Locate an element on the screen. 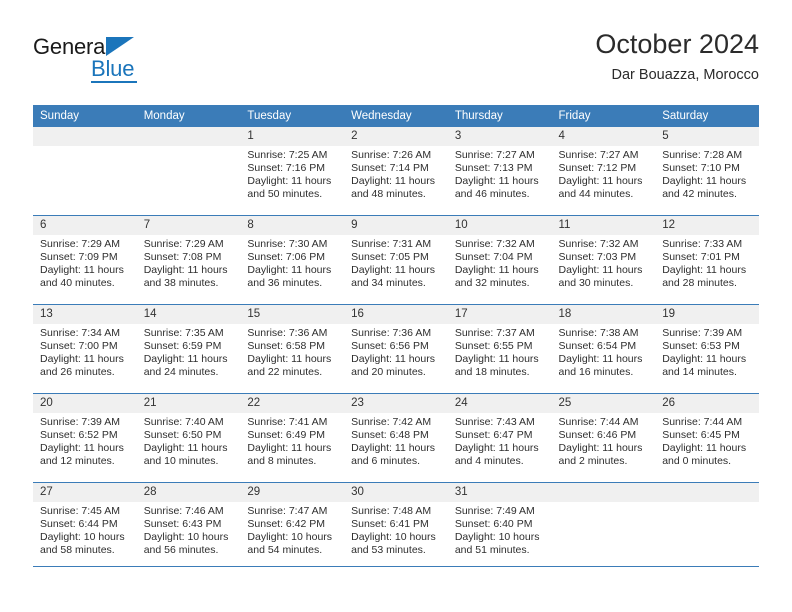  daylight-text: Daylight: 11 hours and 50 minutes. is located at coordinates (289, 188).